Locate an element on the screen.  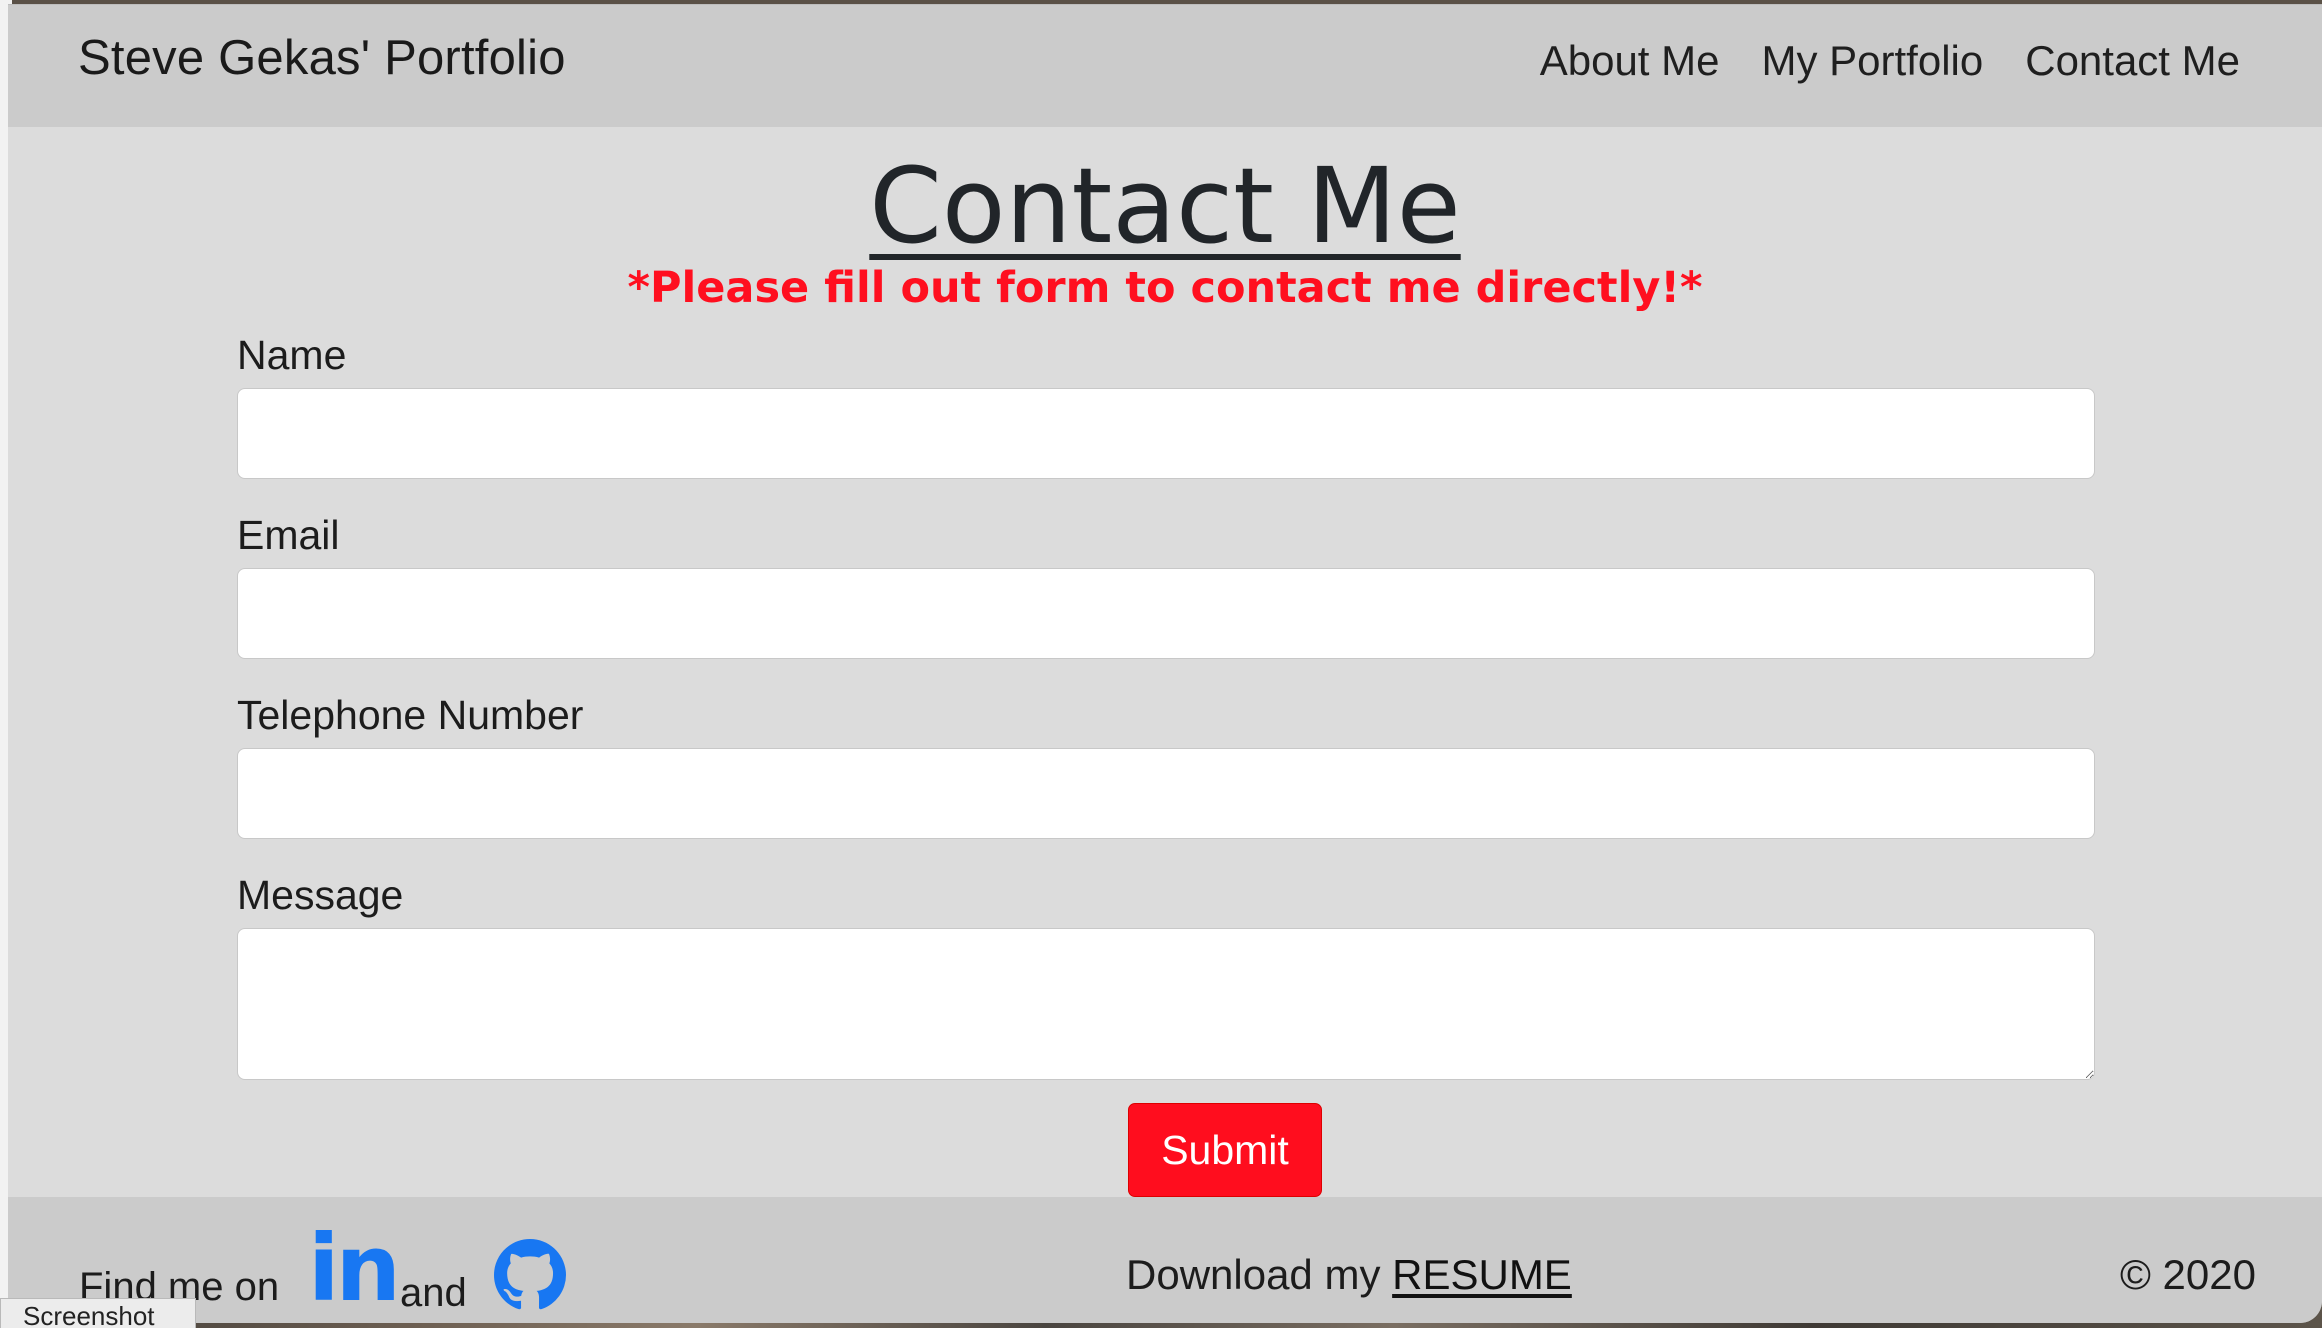
name-field-group: Name is located at coordinates (1166, 407).